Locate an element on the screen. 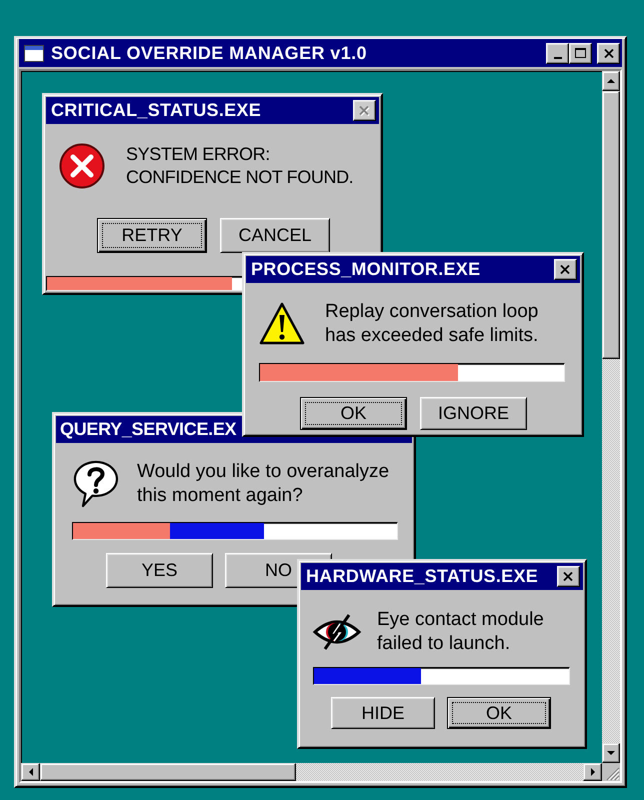 The image size is (644, 800). up-arrow-icon is located at coordinates (611, 81).